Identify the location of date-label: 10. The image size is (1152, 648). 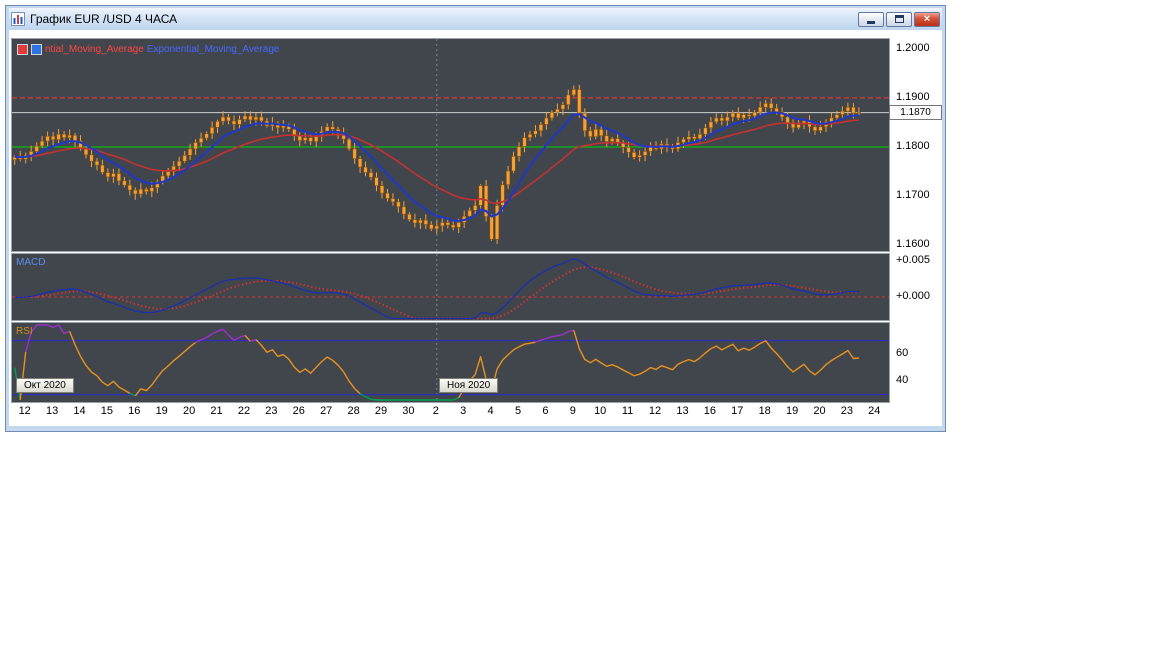
(600, 411).